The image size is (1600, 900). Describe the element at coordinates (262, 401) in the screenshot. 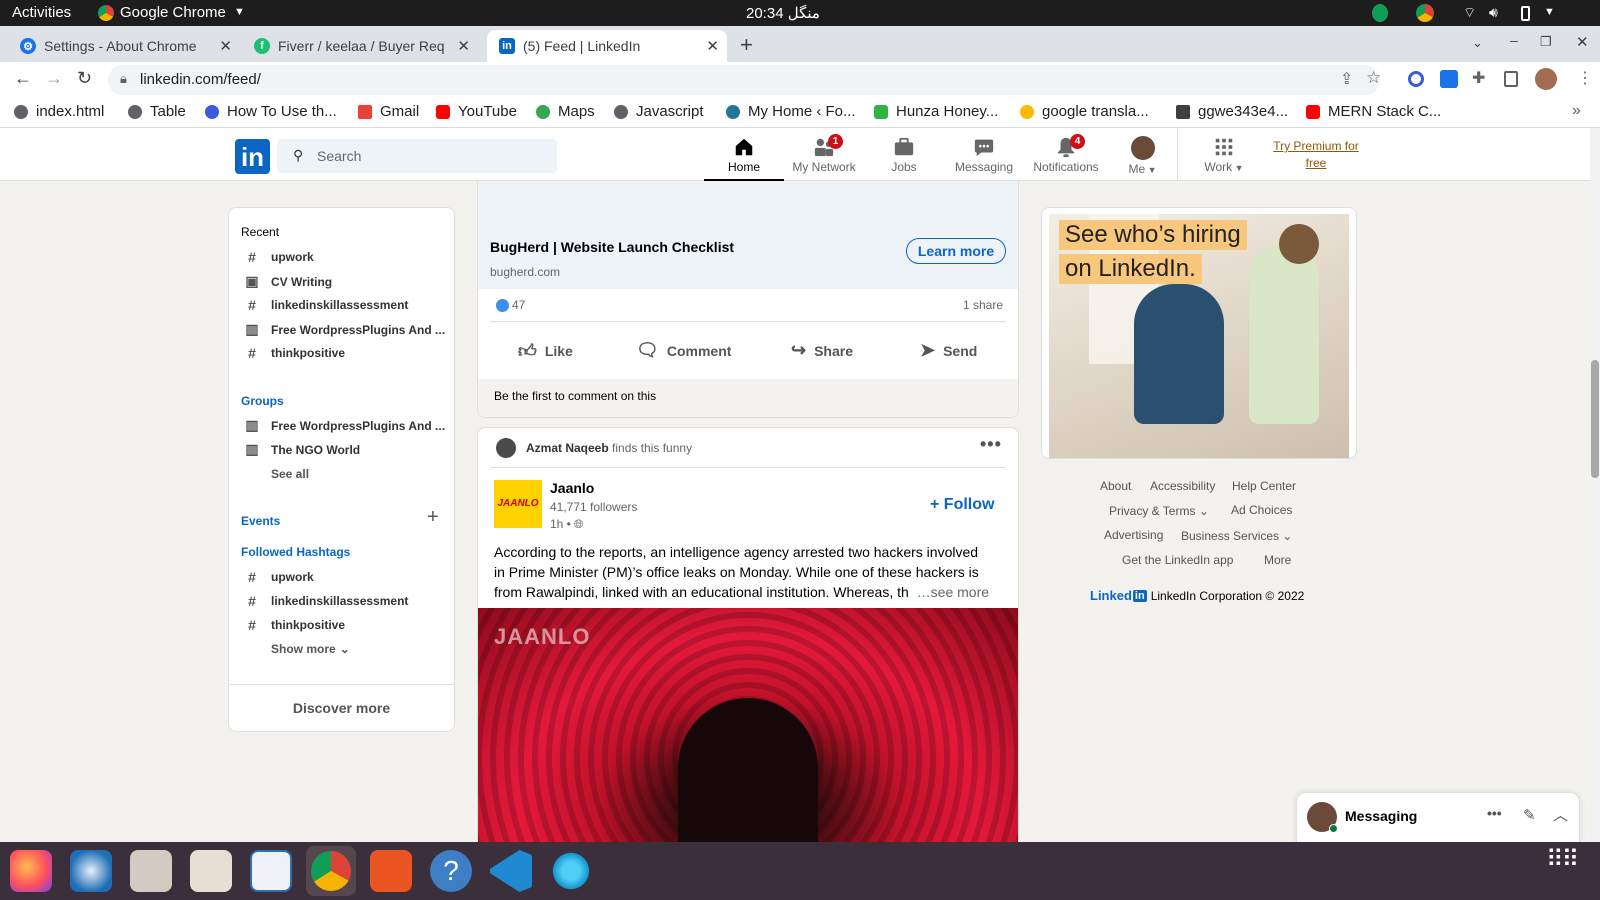

I see `groups-title: Groups` at that location.